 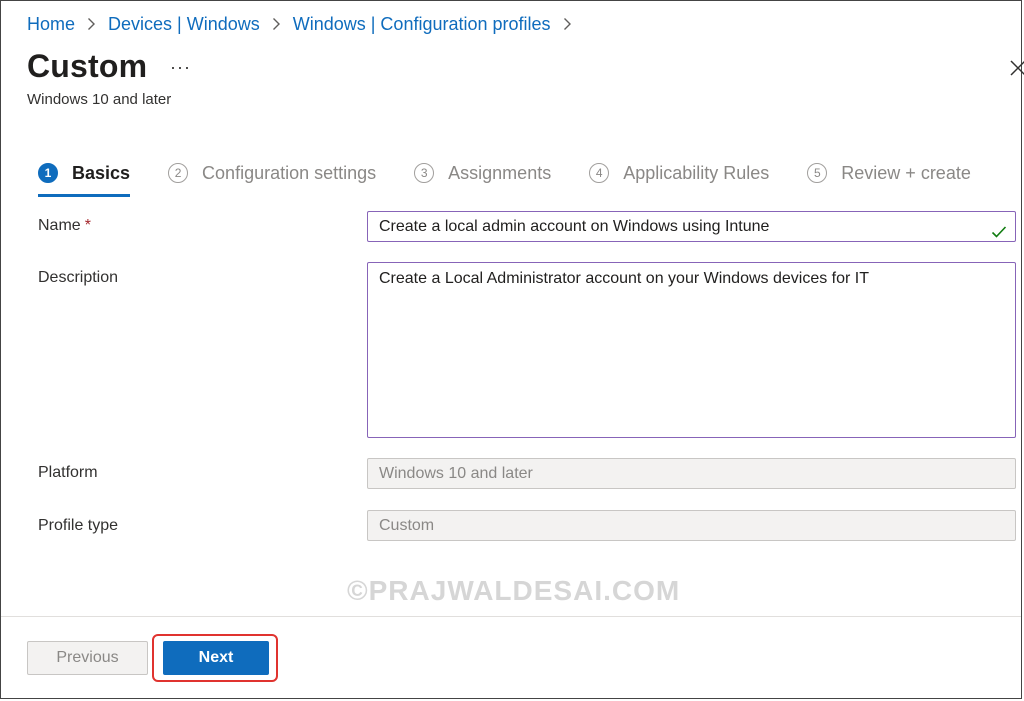 What do you see at coordinates (289, 172) in the screenshot?
I see `step-label: Configuration settings` at bounding box center [289, 172].